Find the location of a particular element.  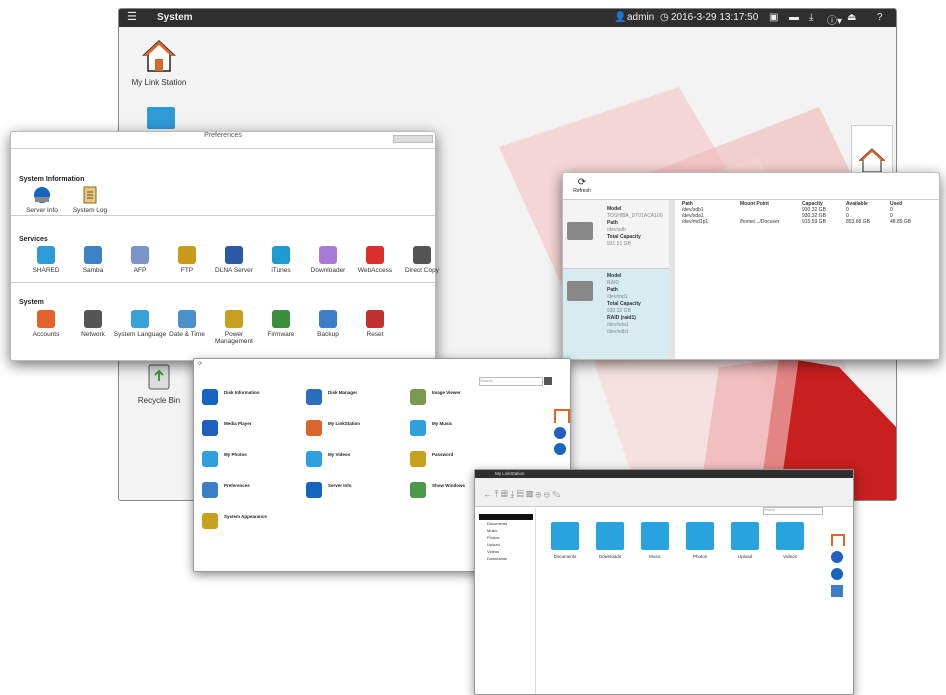

search-input: Search is located at coordinates (511, 381).